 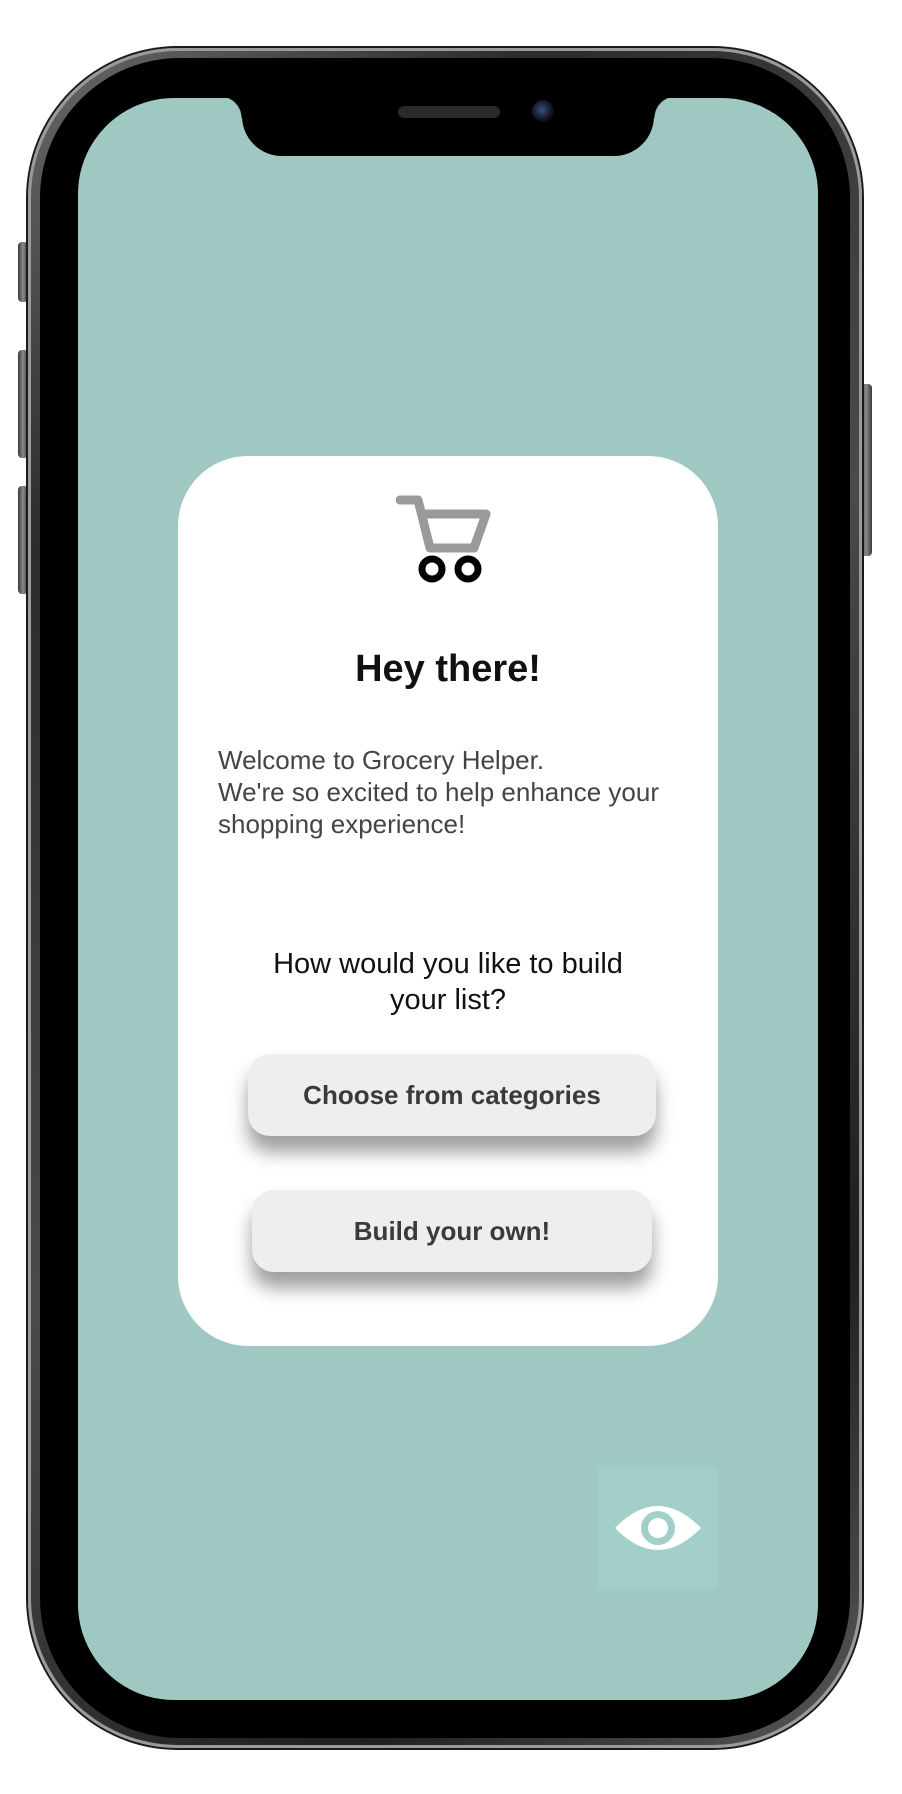 What do you see at coordinates (438, 792) in the screenshot?
I see `welcome-line: We're so excited to help enhance your` at bounding box center [438, 792].